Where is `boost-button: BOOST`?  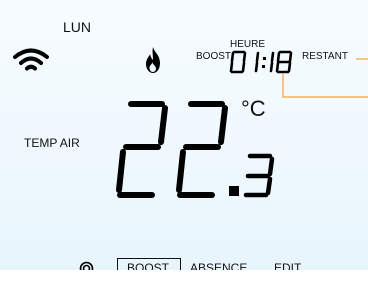
boost-button: BOOST is located at coordinates (149, 268).